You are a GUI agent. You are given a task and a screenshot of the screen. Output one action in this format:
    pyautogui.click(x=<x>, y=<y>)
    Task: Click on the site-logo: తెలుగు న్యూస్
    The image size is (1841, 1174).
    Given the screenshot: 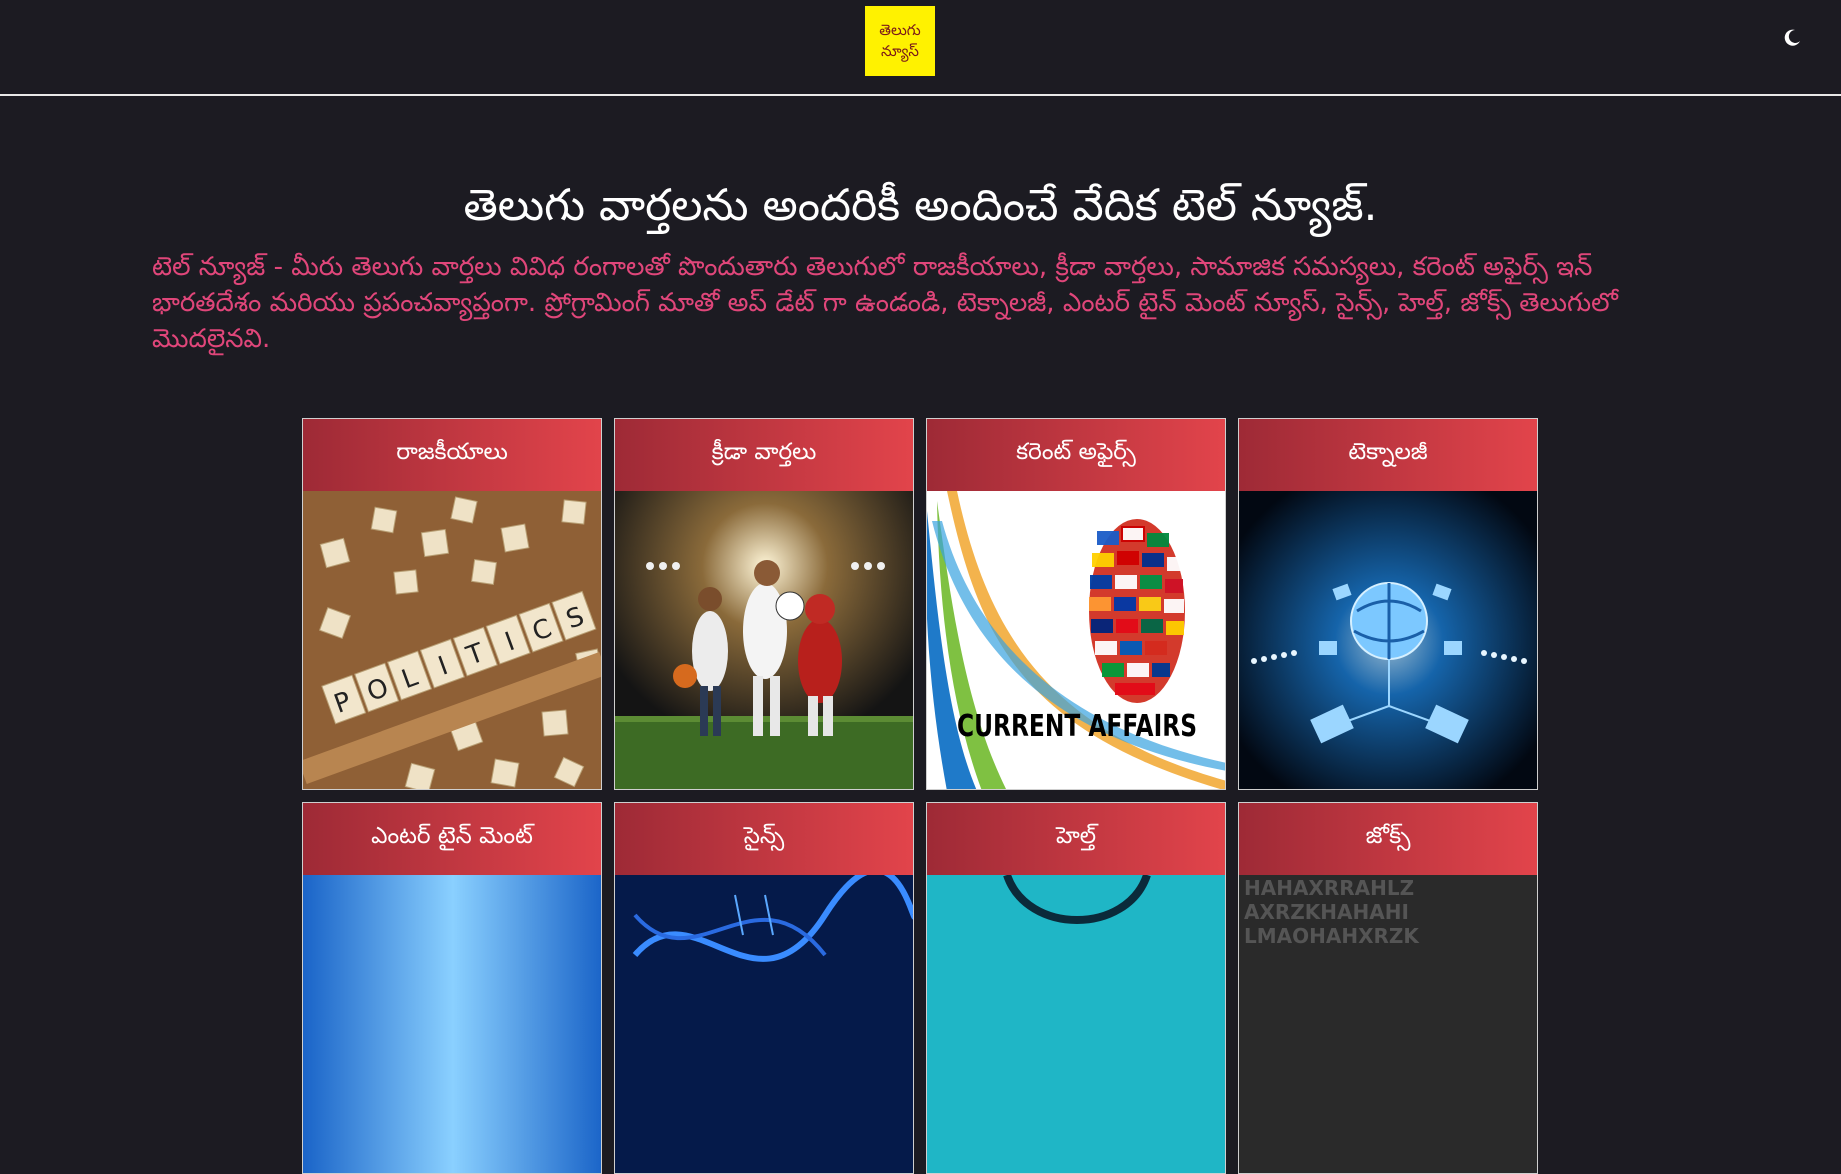 What is the action you would take?
    pyautogui.click(x=900, y=41)
    